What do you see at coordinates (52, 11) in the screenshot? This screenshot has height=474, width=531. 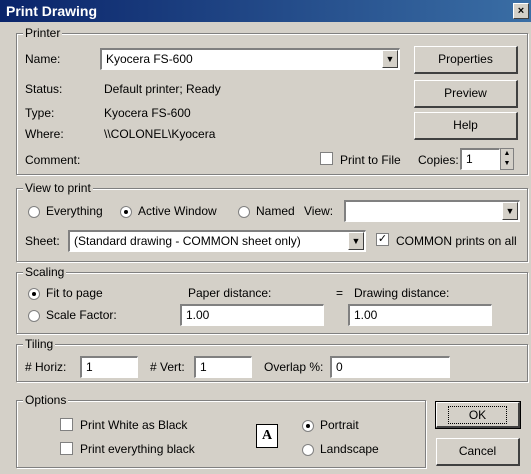 I see `window-title: Print Drawing` at bounding box center [52, 11].